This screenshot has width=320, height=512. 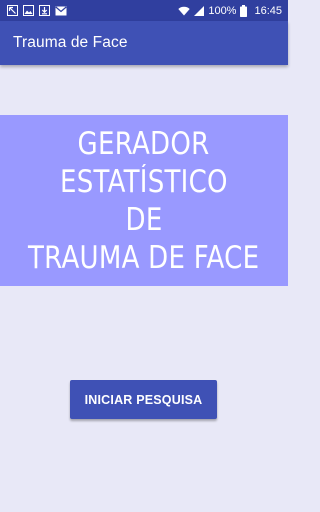 What do you see at coordinates (144, 10) in the screenshot?
I see `status-bar: 100% 16:45` at bounding box center [144, 10].